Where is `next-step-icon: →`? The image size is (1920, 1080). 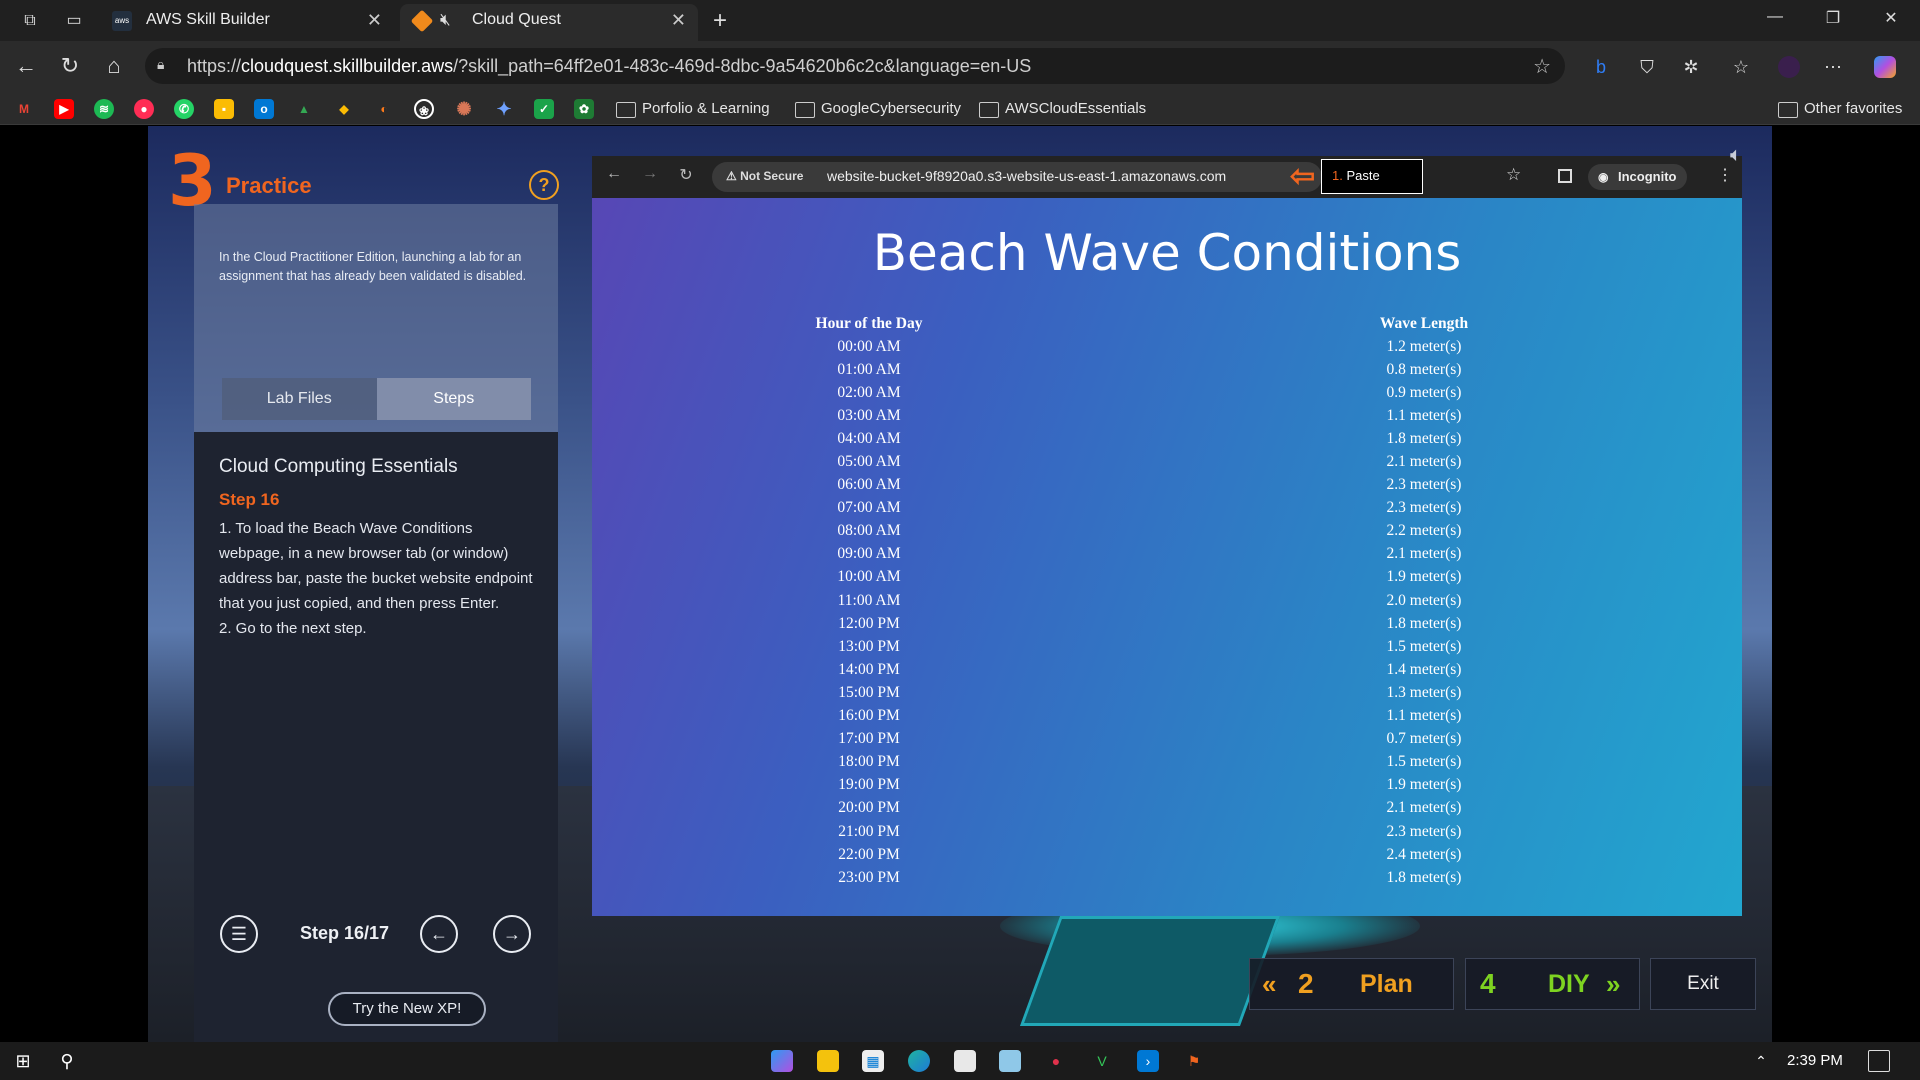 next-step-icon: → is located at coordinates (512, 934).